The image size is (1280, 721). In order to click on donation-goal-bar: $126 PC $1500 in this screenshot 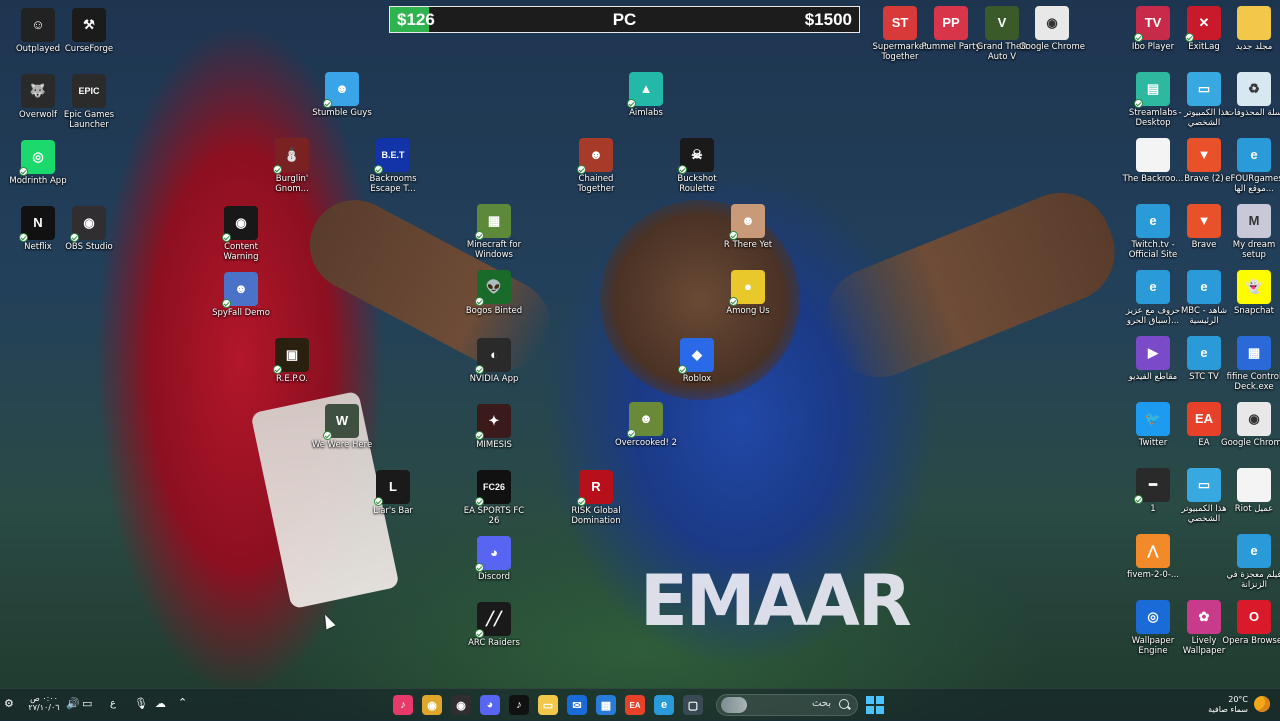, I will do `click(624, 19)`.